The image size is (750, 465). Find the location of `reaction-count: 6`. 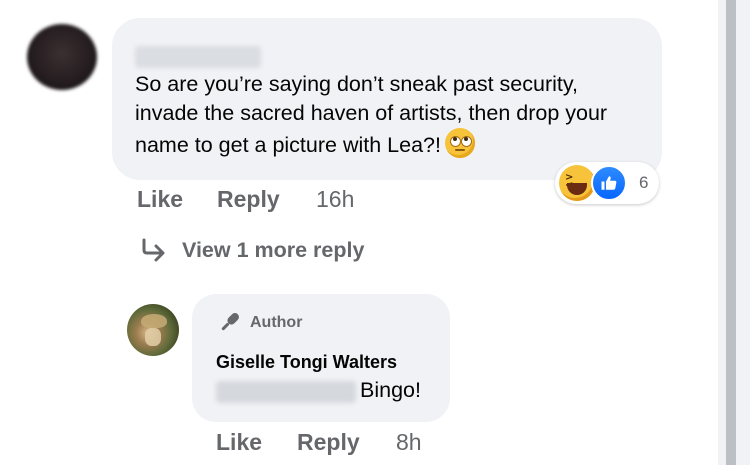

reaction-count: 6 is located at coordinates (644, 182).